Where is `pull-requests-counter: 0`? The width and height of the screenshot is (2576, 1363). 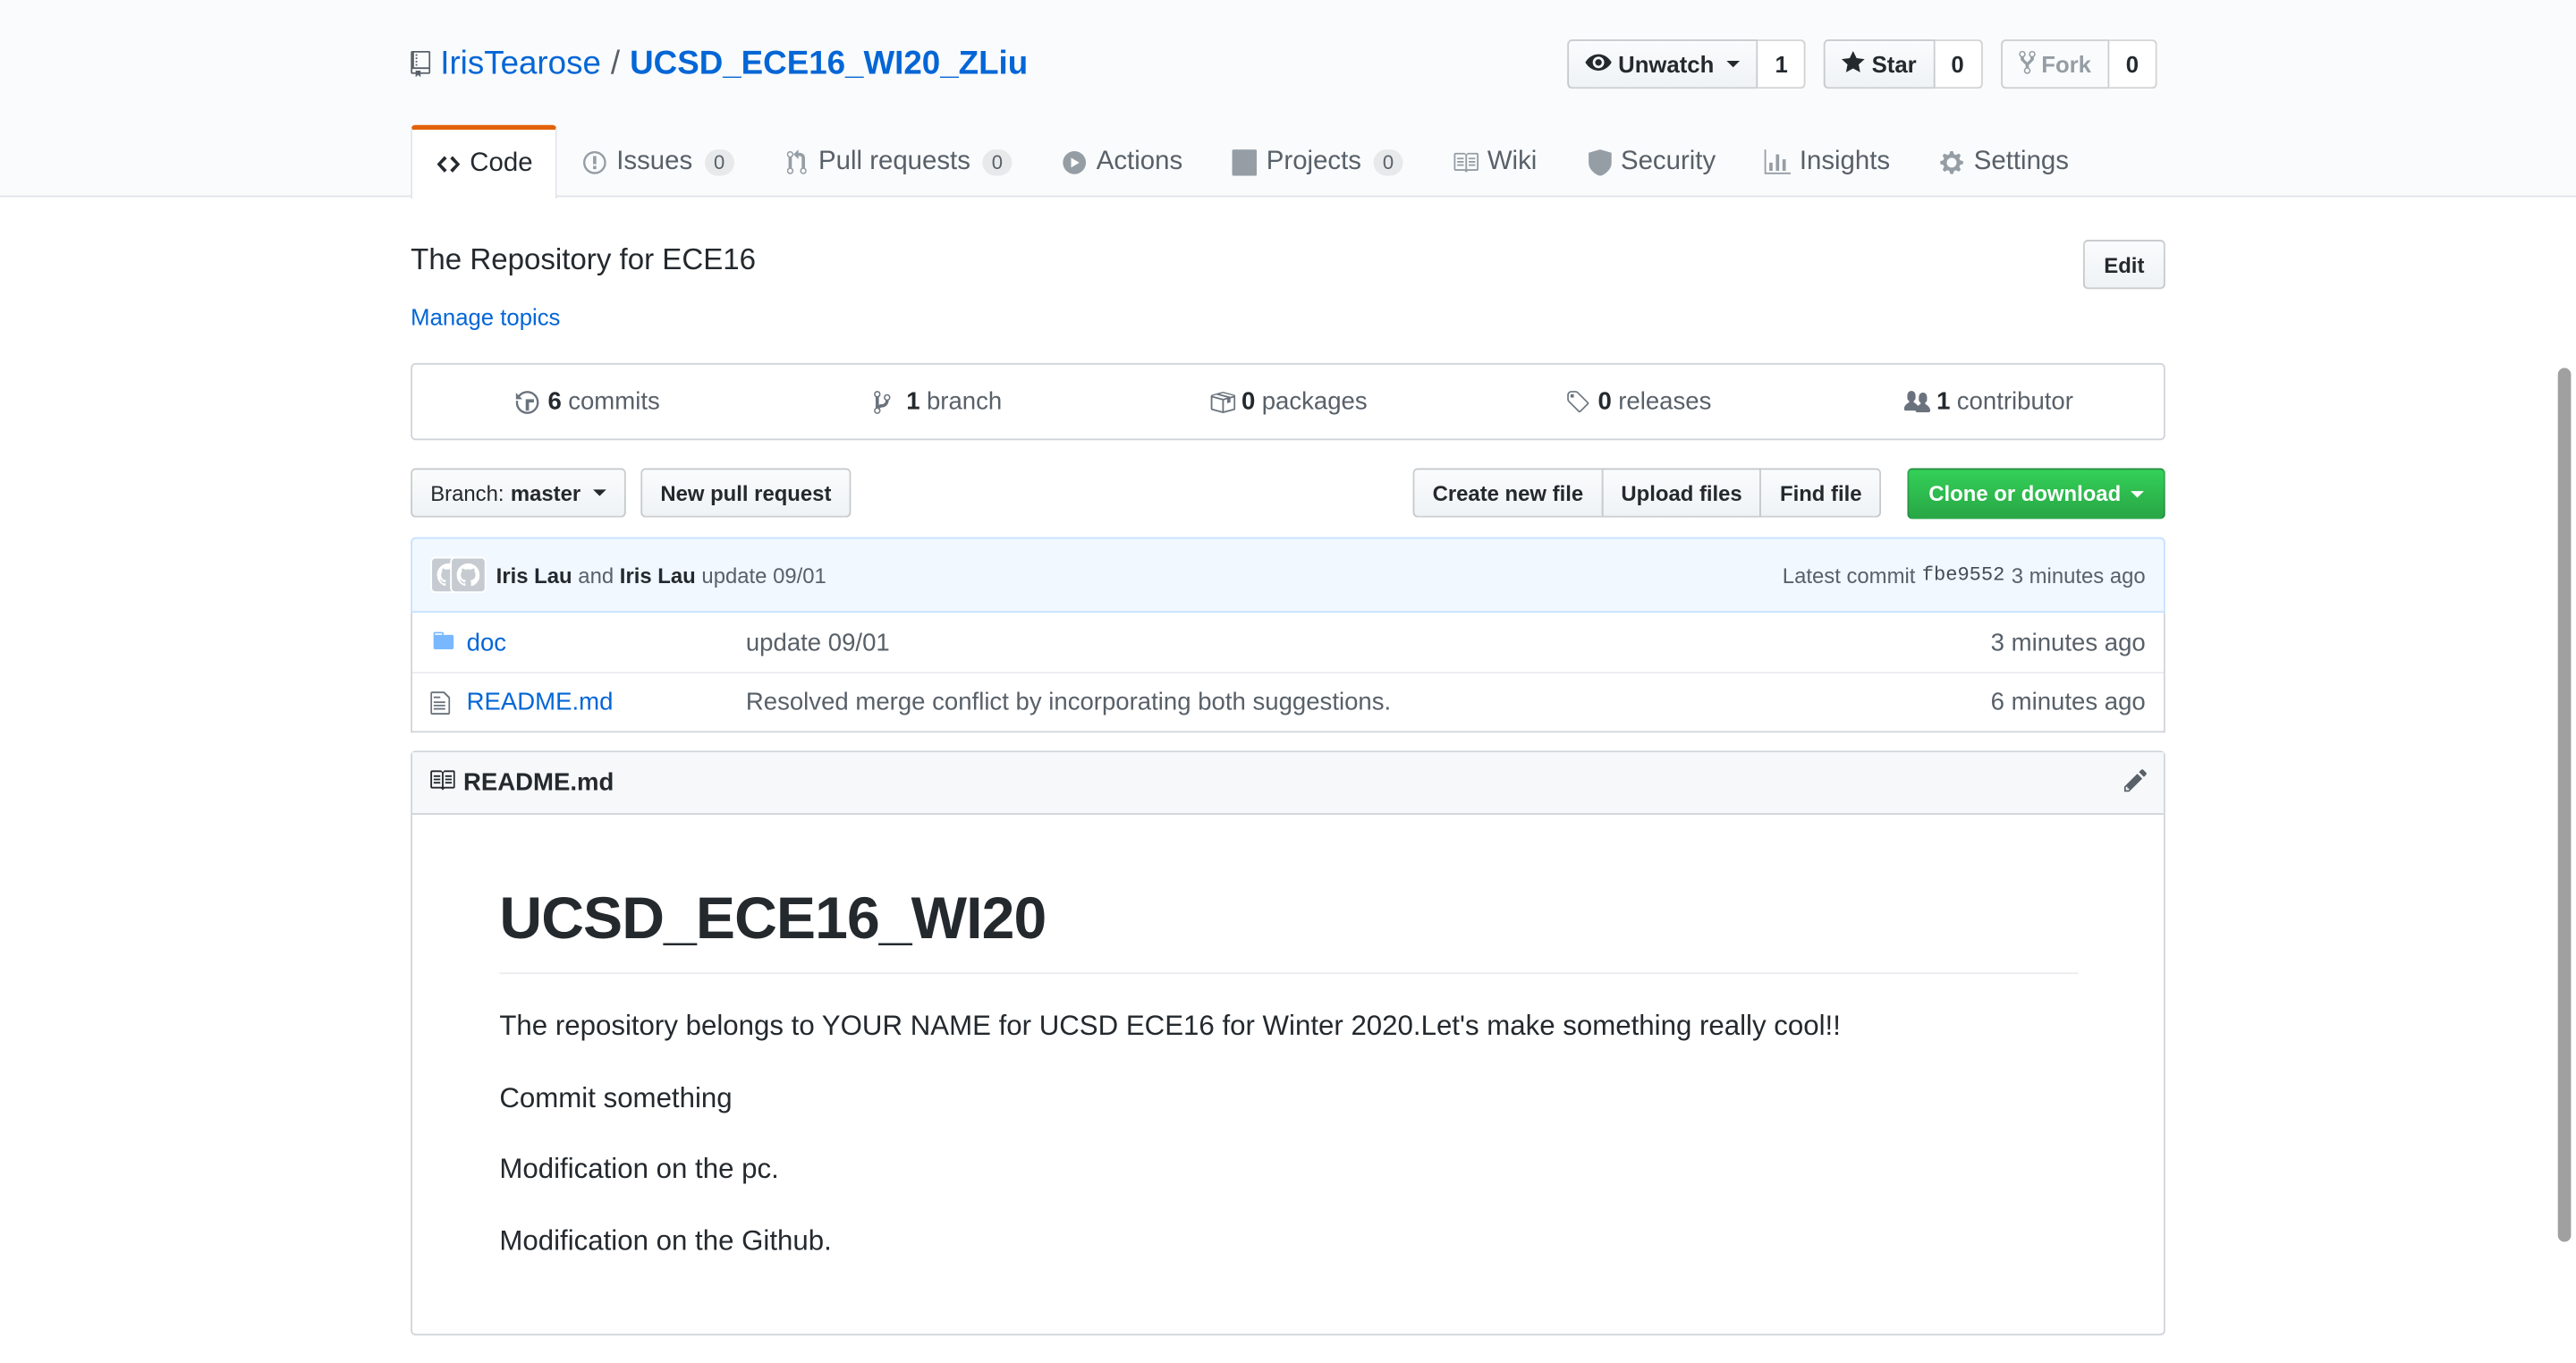
pull-requests-counter: 0 is located at coordinates (997, 162).